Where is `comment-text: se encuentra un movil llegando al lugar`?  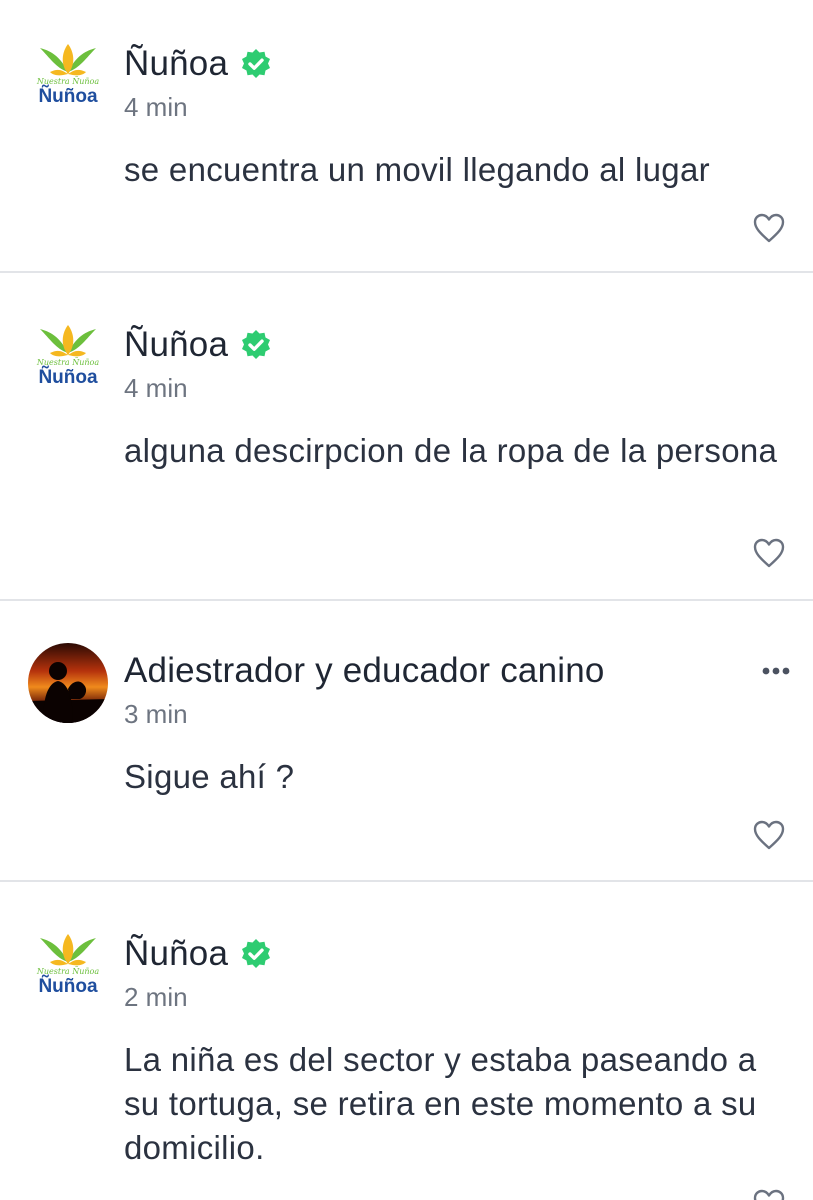
comment-text: se encuentra un movil llegando al lugar is located at coordinates (417, 169).